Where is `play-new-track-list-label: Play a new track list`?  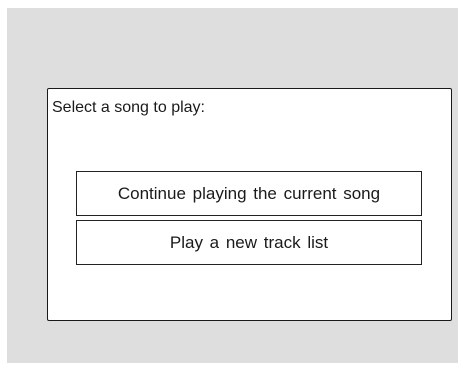 play-new-track-list-label: Play a new track list is located at coordinates (249, 242).